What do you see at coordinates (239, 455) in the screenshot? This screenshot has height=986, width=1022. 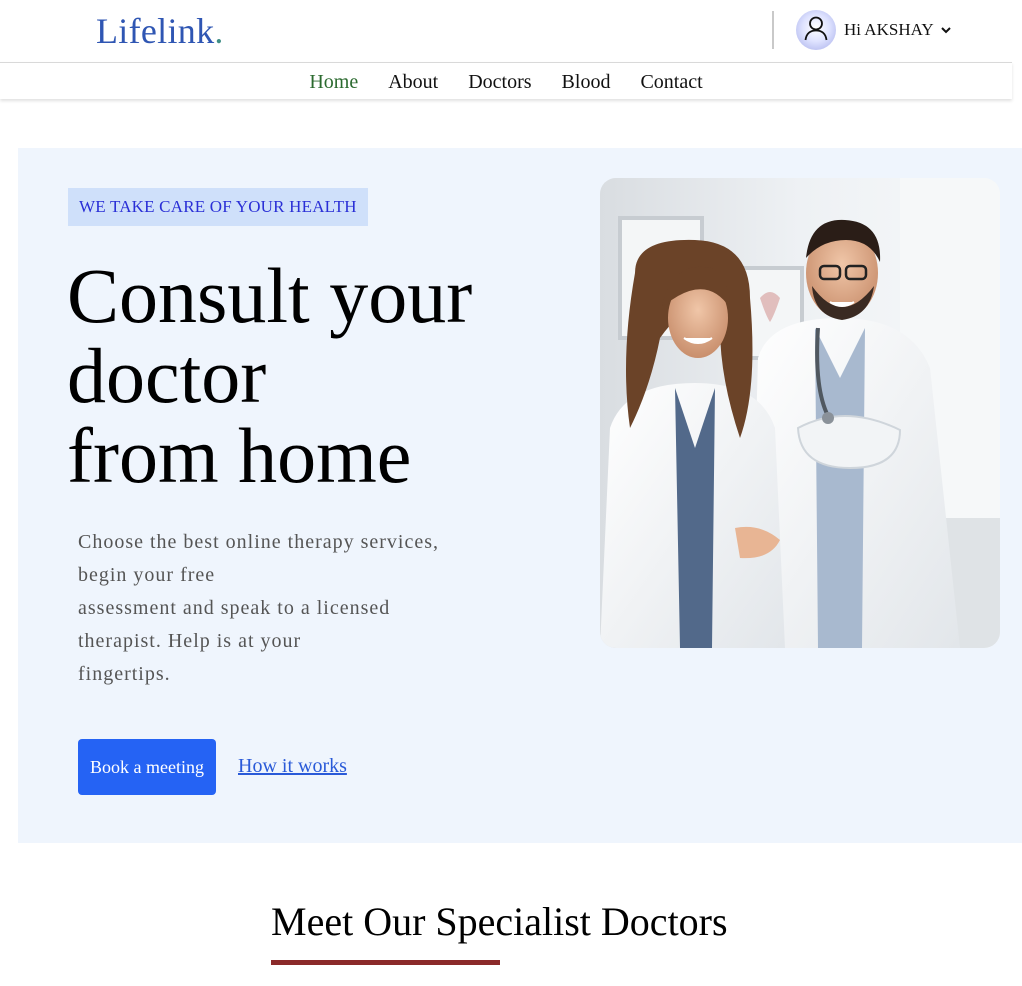 I see `headline-line: from home` at bounding box center [239, 455].